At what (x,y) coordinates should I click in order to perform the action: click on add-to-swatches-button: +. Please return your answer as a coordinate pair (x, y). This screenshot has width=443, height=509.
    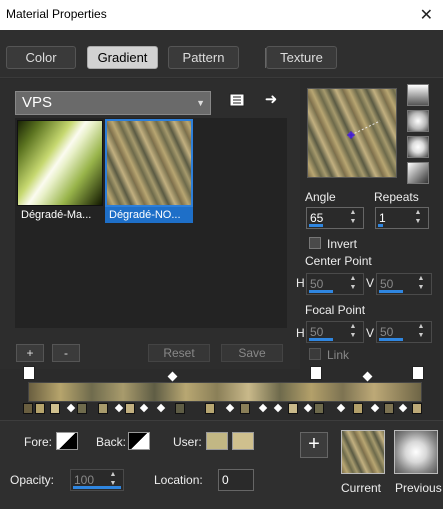
    Looking at the image, I should click on (314, 445).